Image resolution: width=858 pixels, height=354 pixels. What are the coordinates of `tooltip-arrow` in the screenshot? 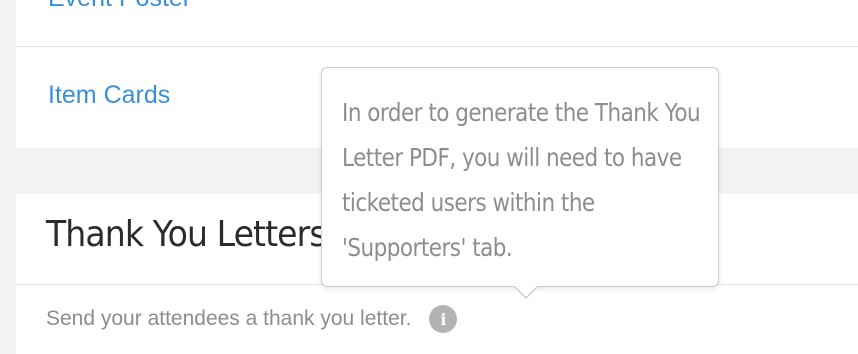 It's located at (526, 291).